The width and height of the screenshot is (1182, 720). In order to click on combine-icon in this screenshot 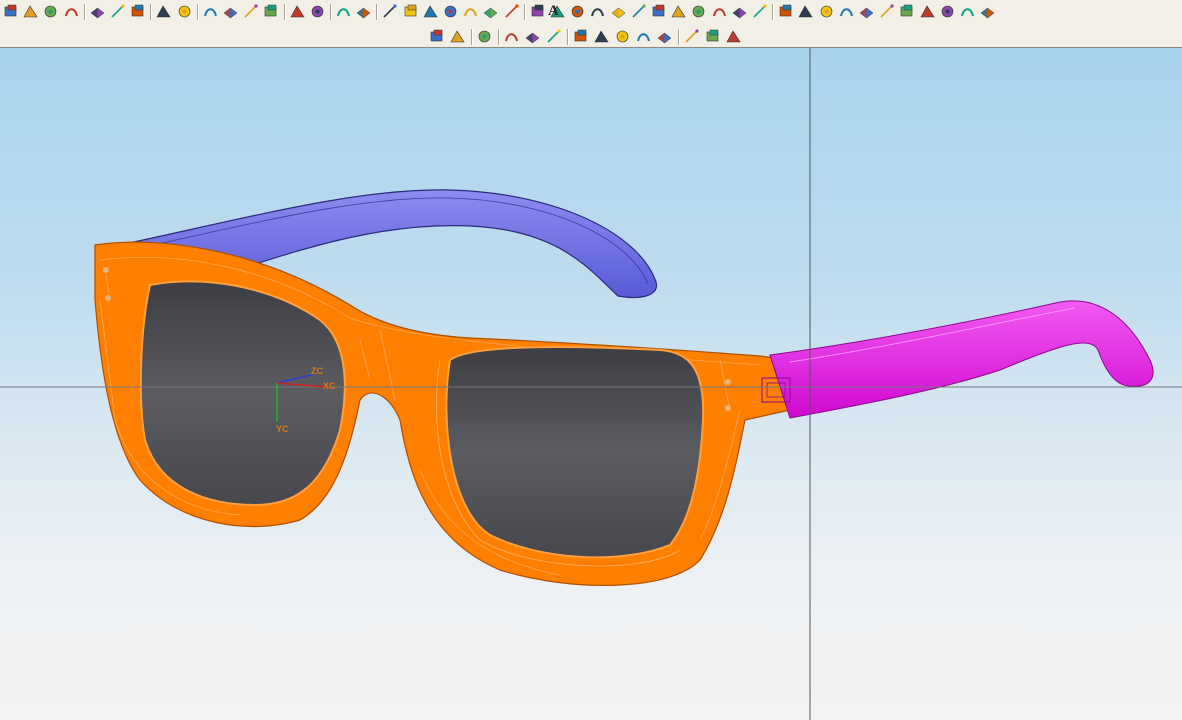, I will do `click(759, 11)`.